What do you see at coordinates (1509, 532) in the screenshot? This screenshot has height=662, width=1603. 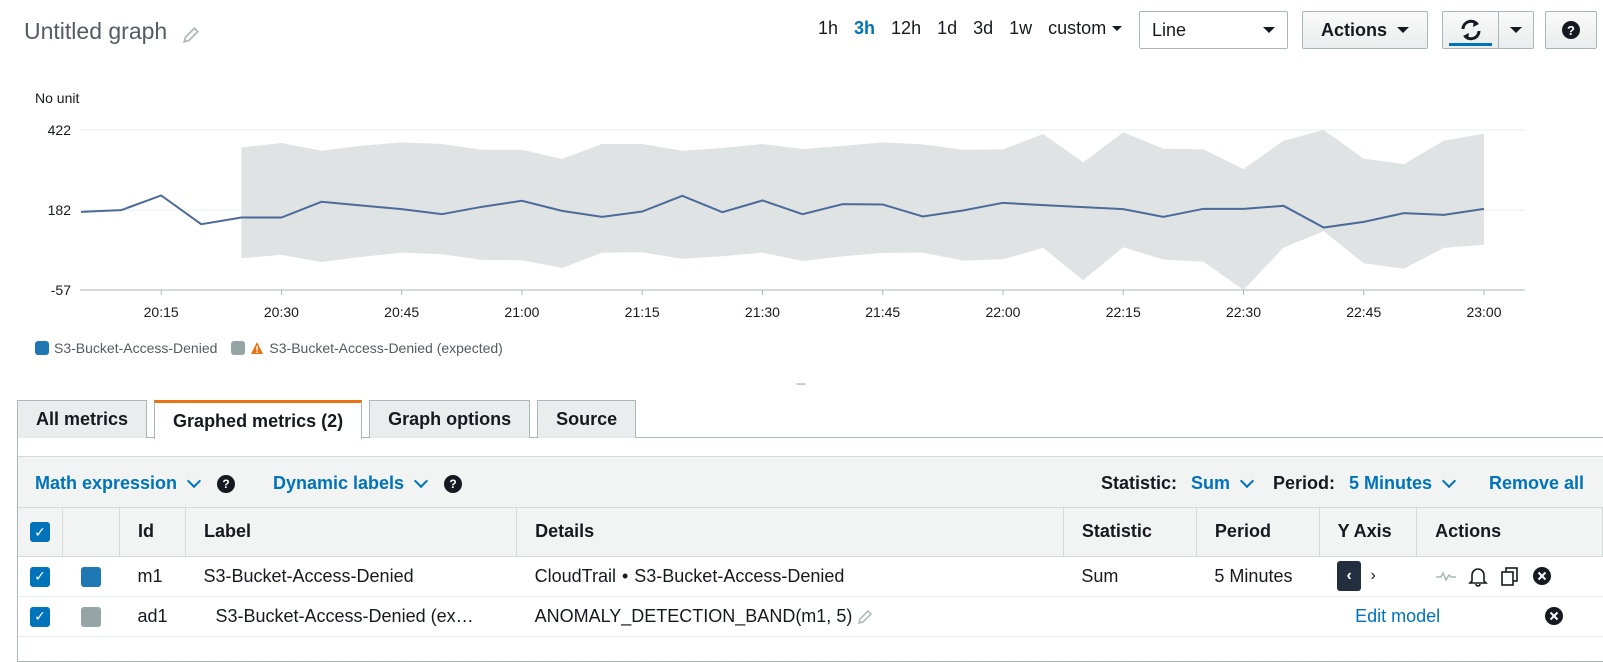 I see `actions-header: Actions` at bounding box center [1509, 532].